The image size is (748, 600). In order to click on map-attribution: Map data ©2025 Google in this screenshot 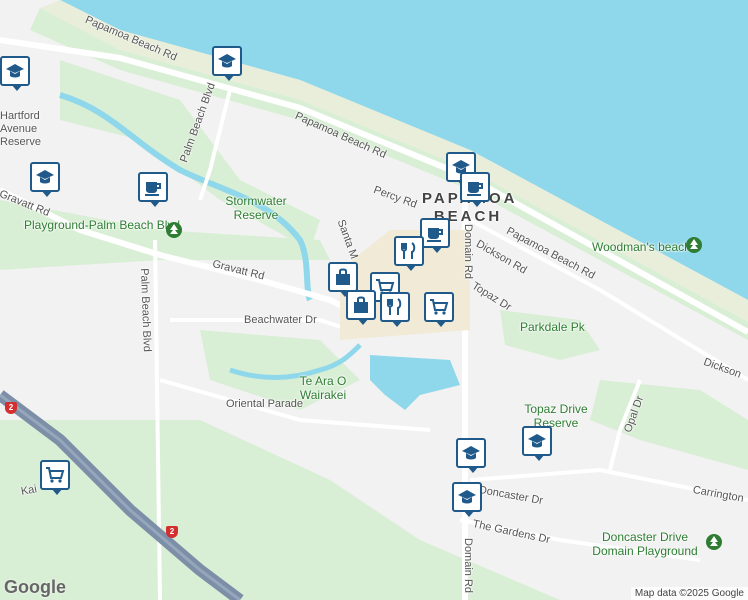, I will do `click(689, 593)`.